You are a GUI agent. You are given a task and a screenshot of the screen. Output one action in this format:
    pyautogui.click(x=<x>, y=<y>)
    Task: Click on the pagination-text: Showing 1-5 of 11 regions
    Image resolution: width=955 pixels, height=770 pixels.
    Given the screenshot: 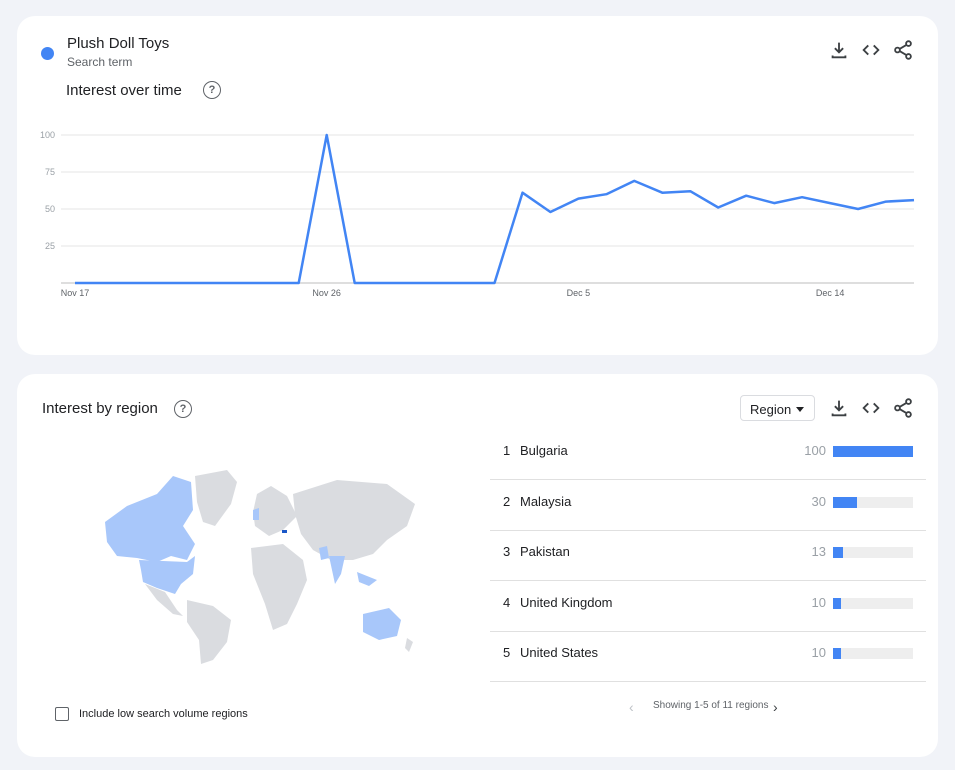 What is the action you would take?
    pyautogui.click(x=711, y=705)
    